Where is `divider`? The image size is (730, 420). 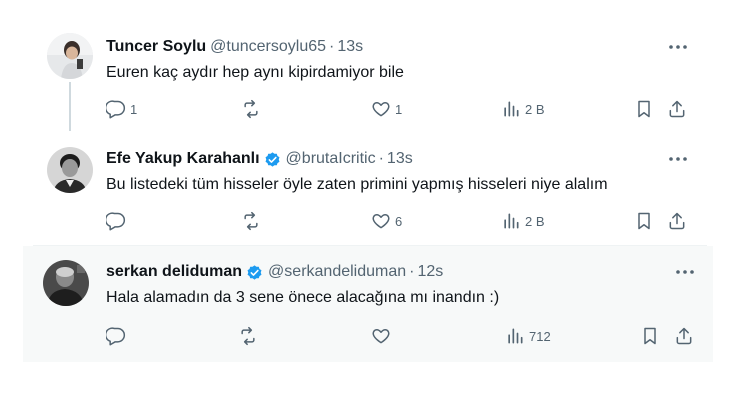
divider is located at coordinates (370, 245).